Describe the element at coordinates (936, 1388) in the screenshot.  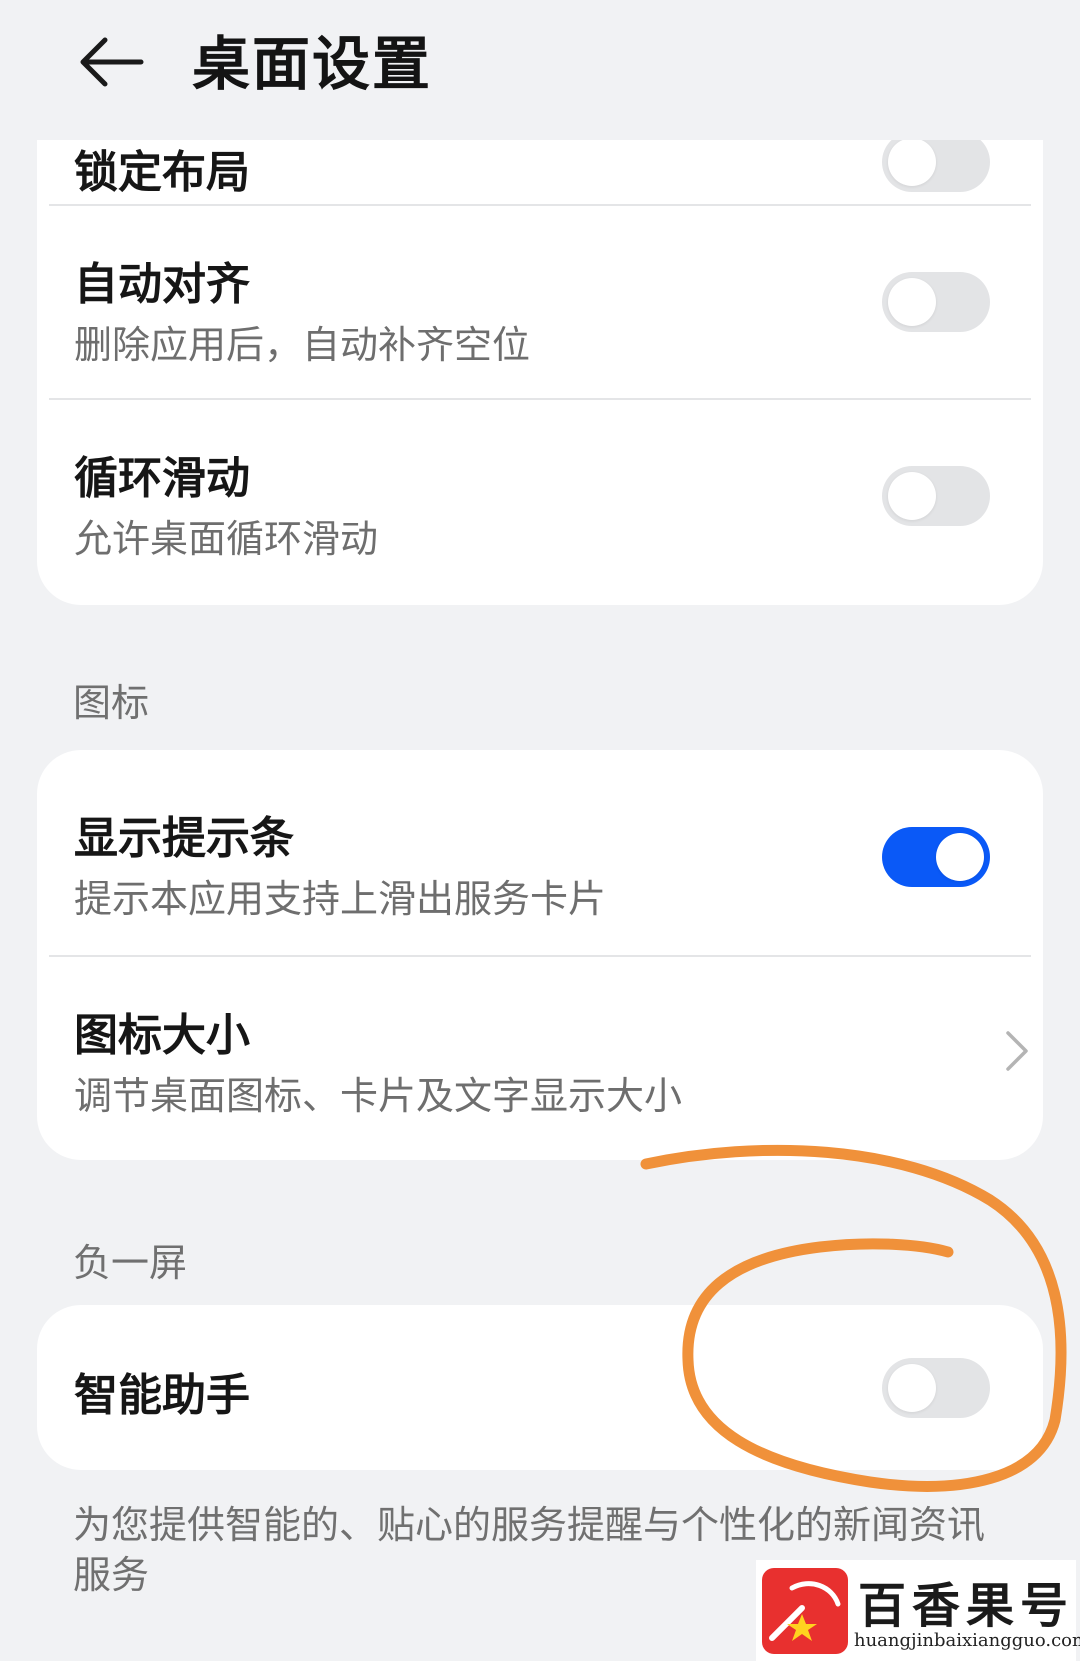
I see `smart-assistant-toggle` at that location.